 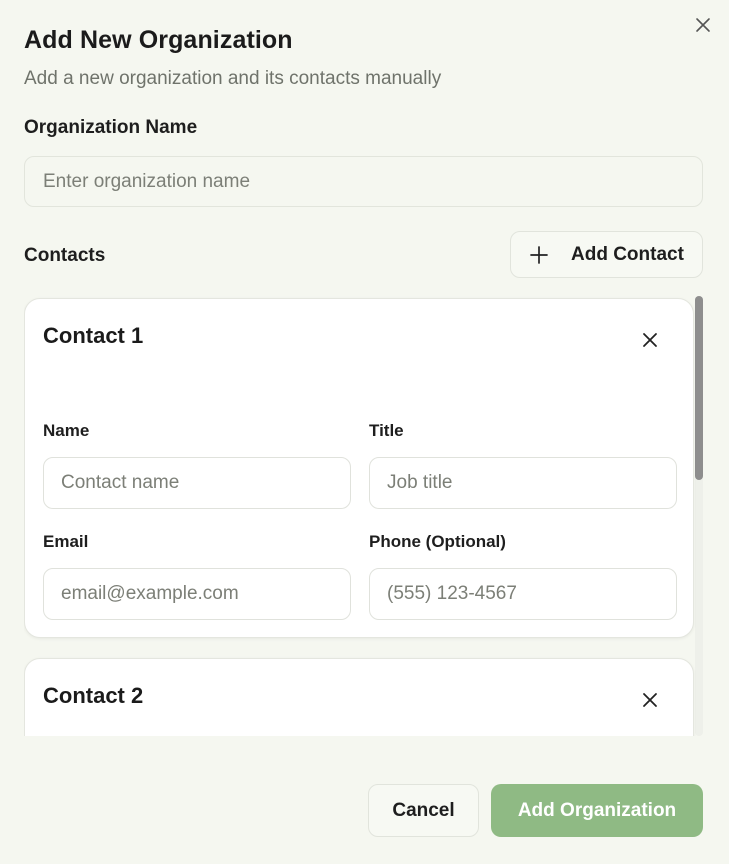 What do you see at coordinates (703, 25) in the screenshot?
I see `close-icon` at bounding box center [703, 25].